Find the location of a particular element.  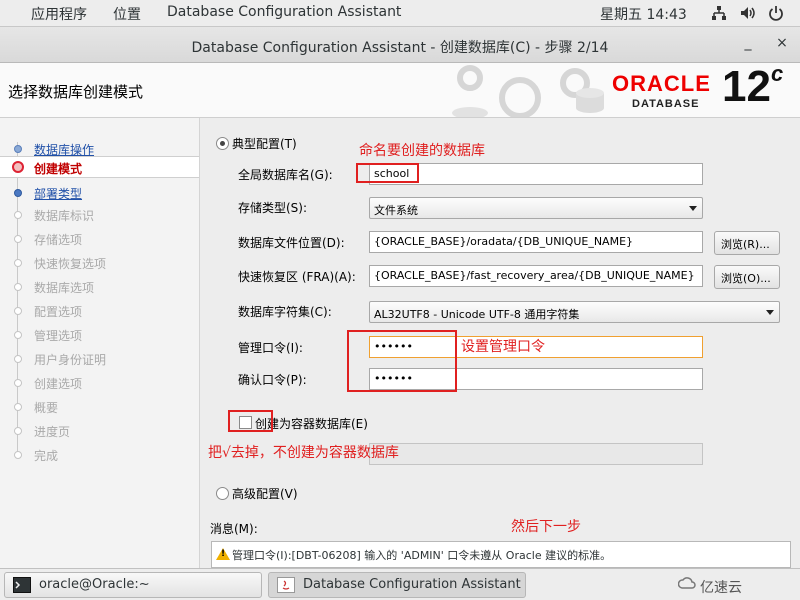

oracle-brand: ORACLE is located at coordinates (661, 83).